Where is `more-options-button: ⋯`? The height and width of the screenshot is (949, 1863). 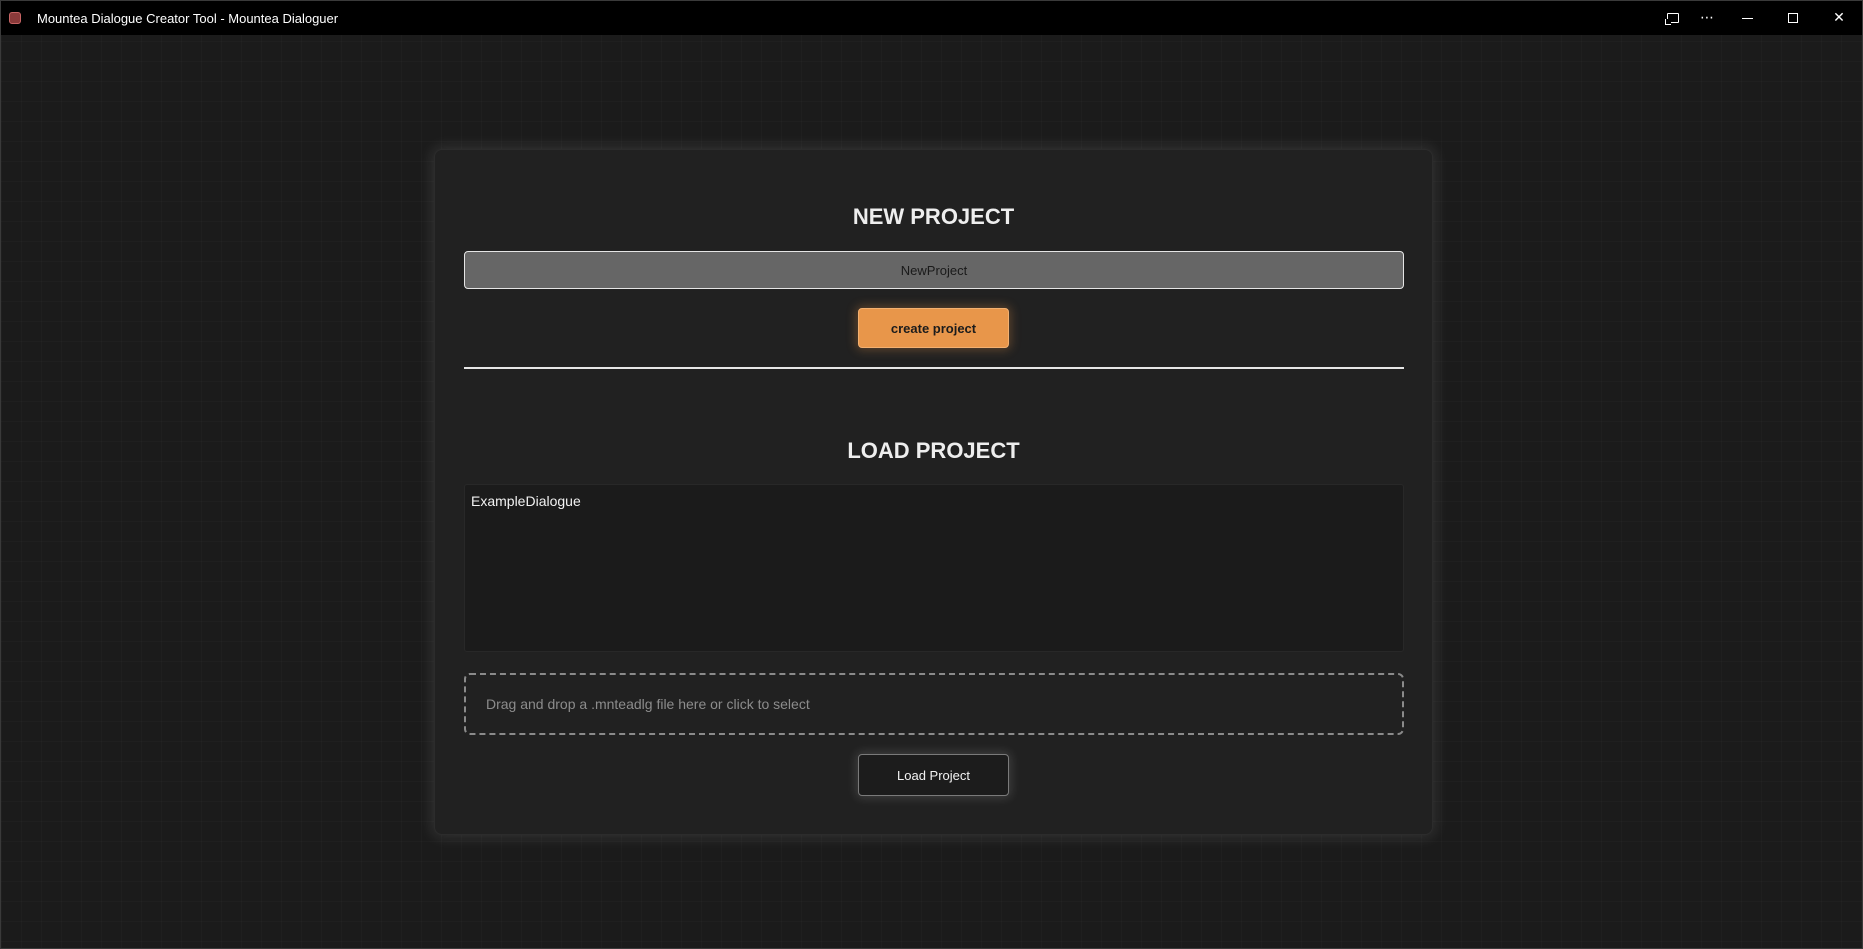
more-options-button: ⋯ is located at coordinates (1707, 18).